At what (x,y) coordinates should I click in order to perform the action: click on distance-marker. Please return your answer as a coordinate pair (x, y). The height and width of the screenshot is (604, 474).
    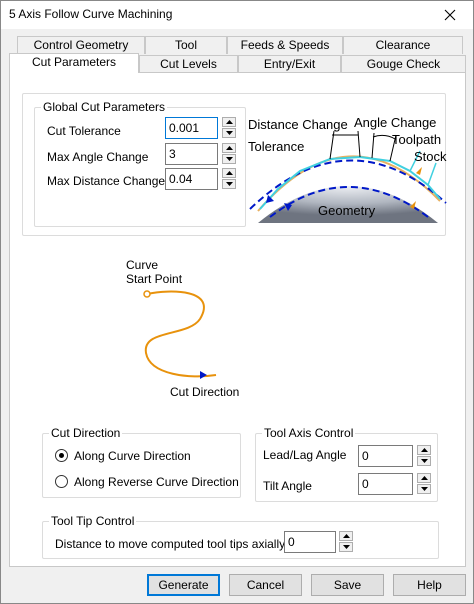
    Looking at the image, I should click on (359, 144).